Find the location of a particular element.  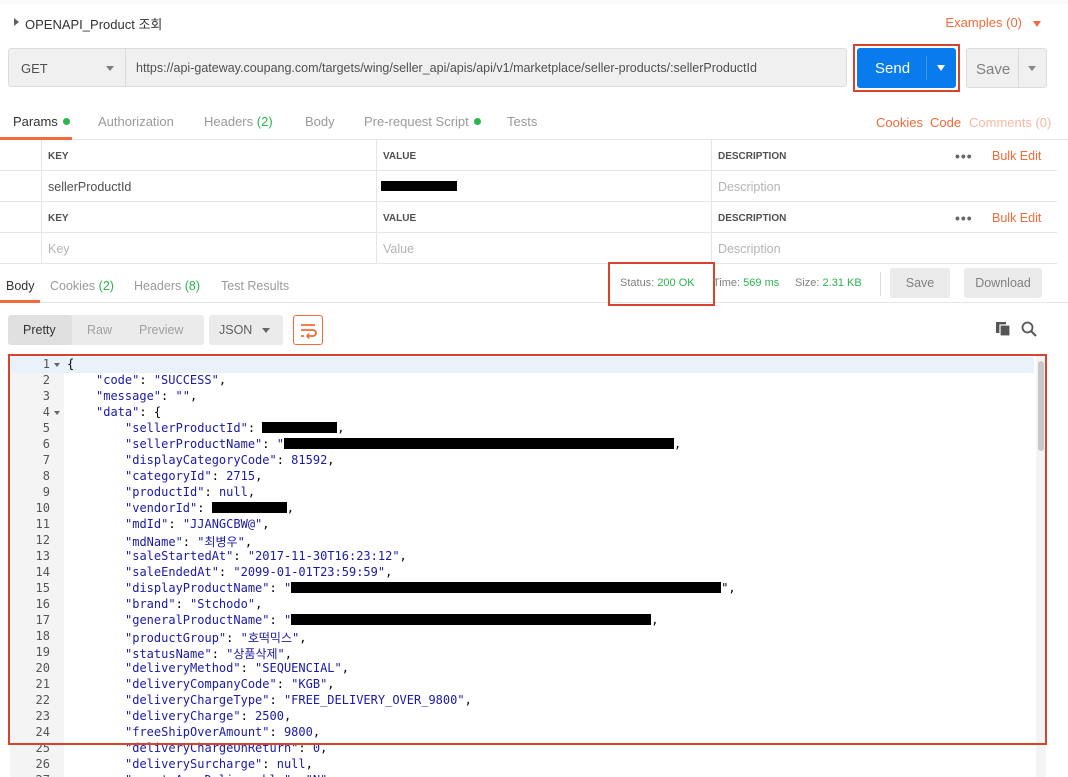

send-options-caret-icon is located at coordinates (941, 68).